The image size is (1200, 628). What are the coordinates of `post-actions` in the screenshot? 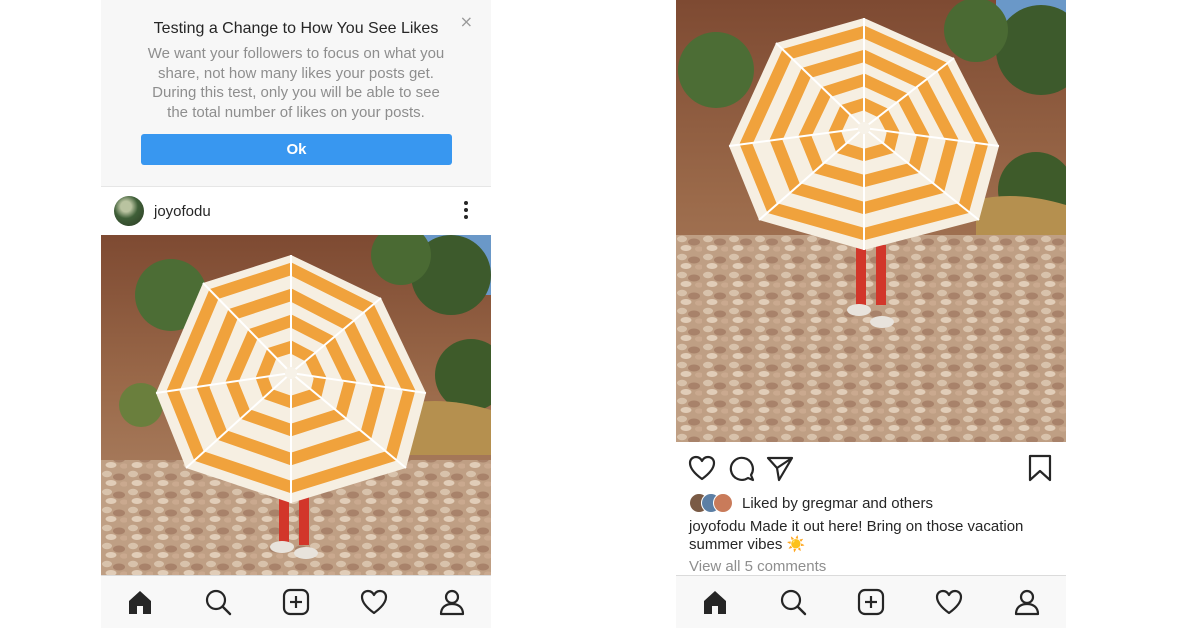 It's located at (871, 467).